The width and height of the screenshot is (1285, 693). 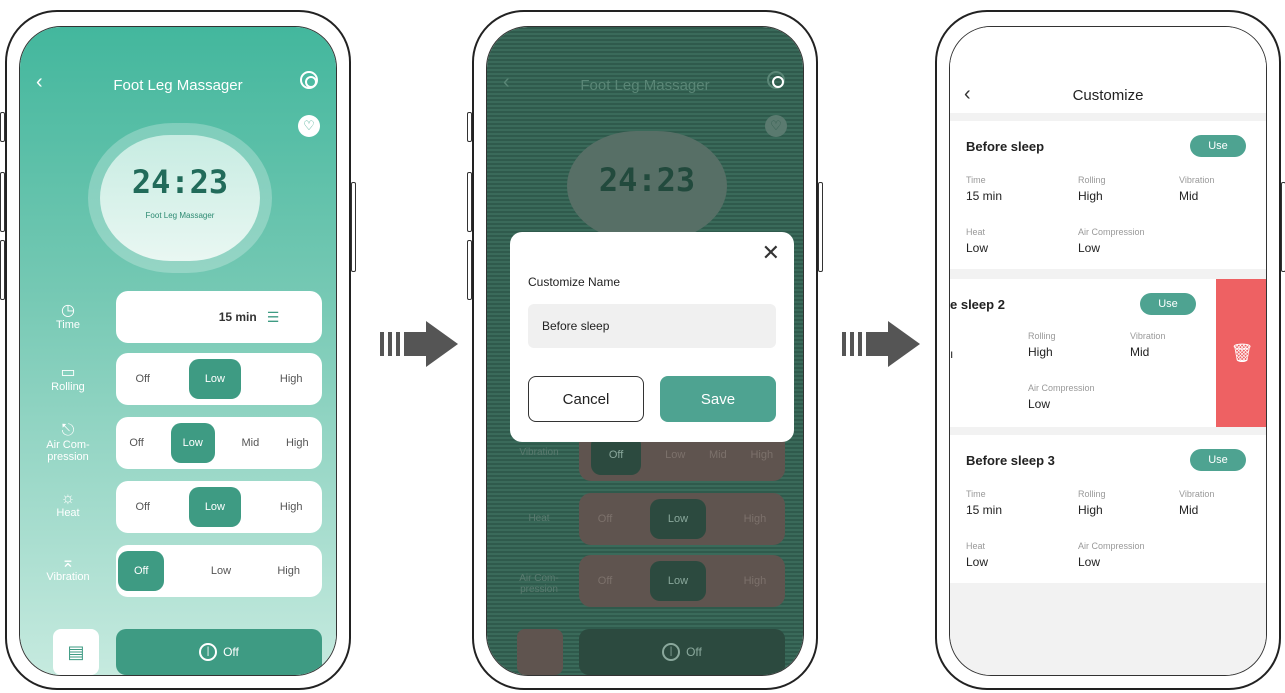 I want to click on row-label-vibration: ⌅ Vibration, so click(x=68, y=569).